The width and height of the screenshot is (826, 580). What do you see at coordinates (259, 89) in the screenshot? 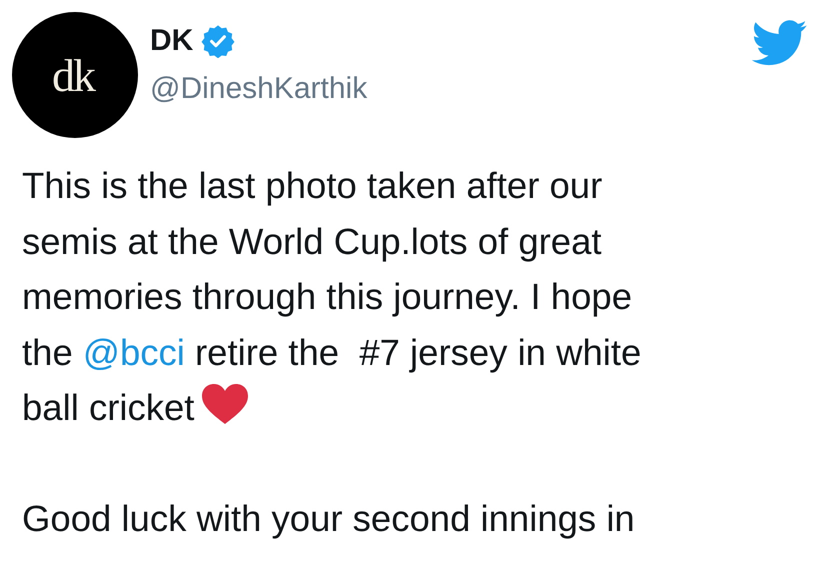
I see `author-handle: @DineshKarthik` at bounding box center [259, 89].